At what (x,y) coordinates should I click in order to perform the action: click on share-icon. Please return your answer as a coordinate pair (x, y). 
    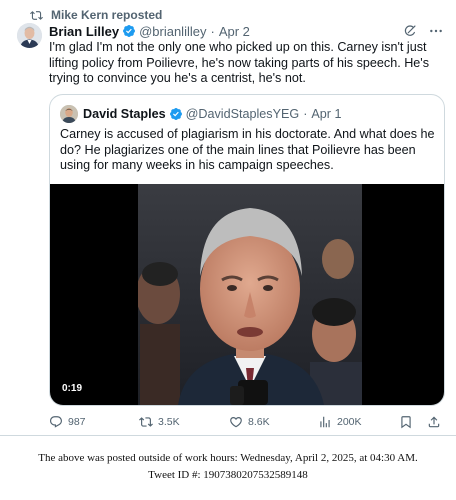
    Looking at the image, I should click on (434, 422).